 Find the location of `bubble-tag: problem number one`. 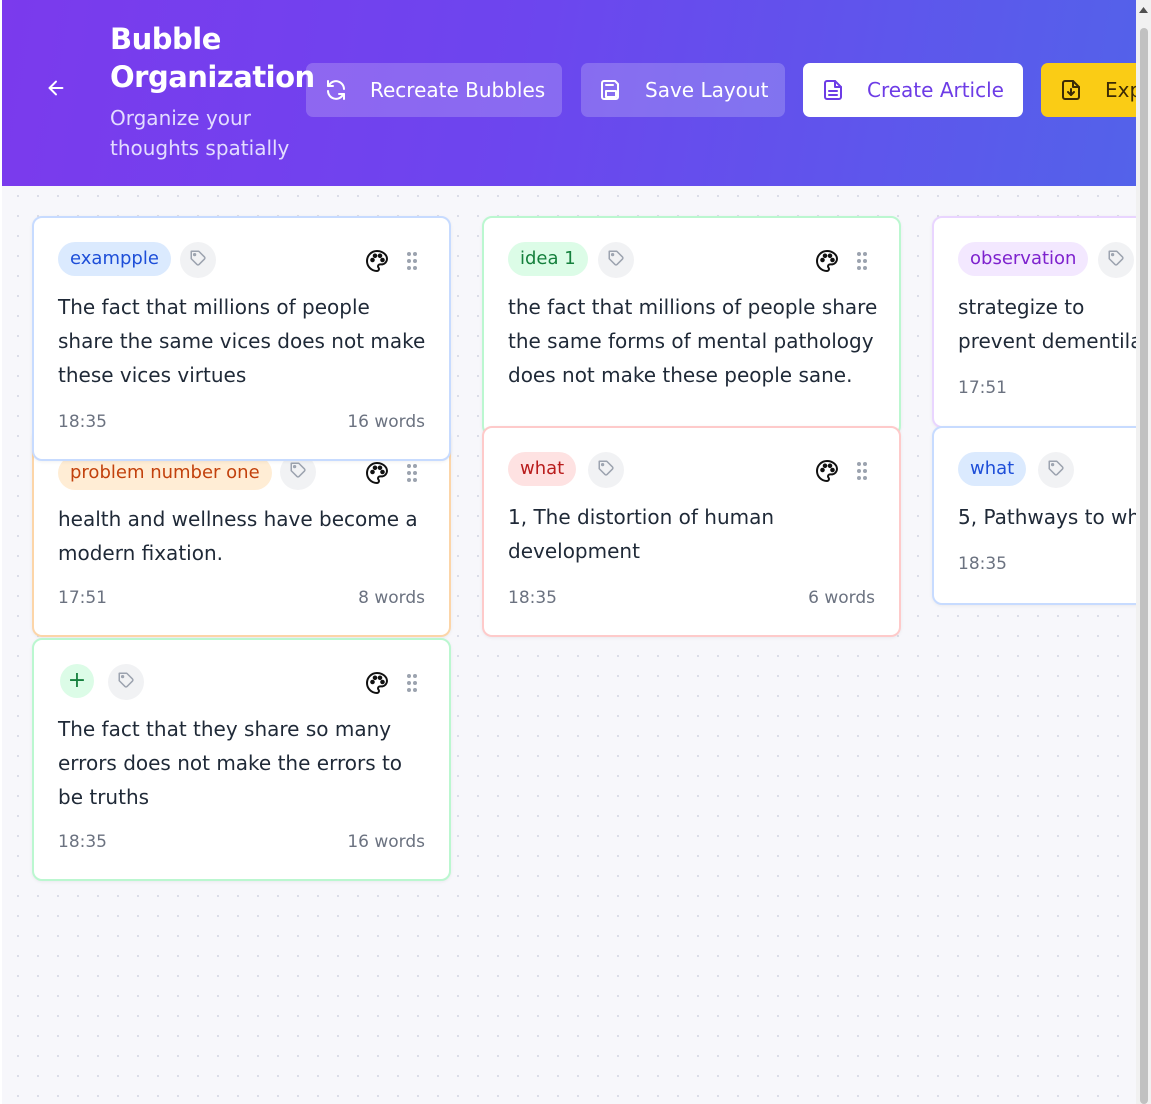

bubble-tag: problem number one is located at coordinates (165, 473).